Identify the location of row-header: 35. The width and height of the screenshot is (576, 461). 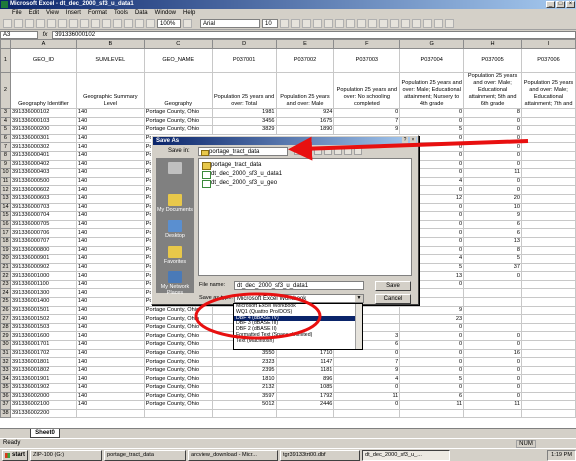
(5, 388).